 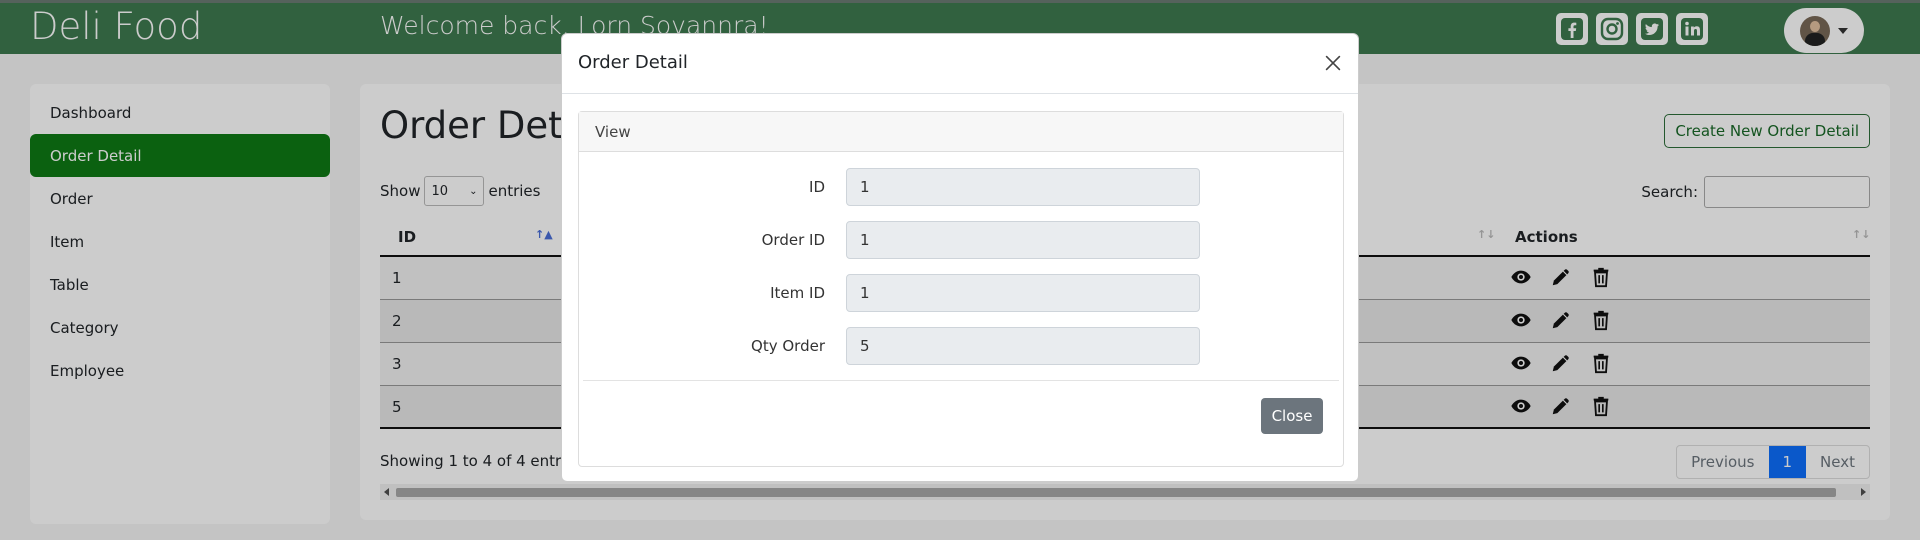 What do you see at coordinates (1292, 416) in the screenshot?
I see `close-button: Close` at bounding box center [1292, 416].